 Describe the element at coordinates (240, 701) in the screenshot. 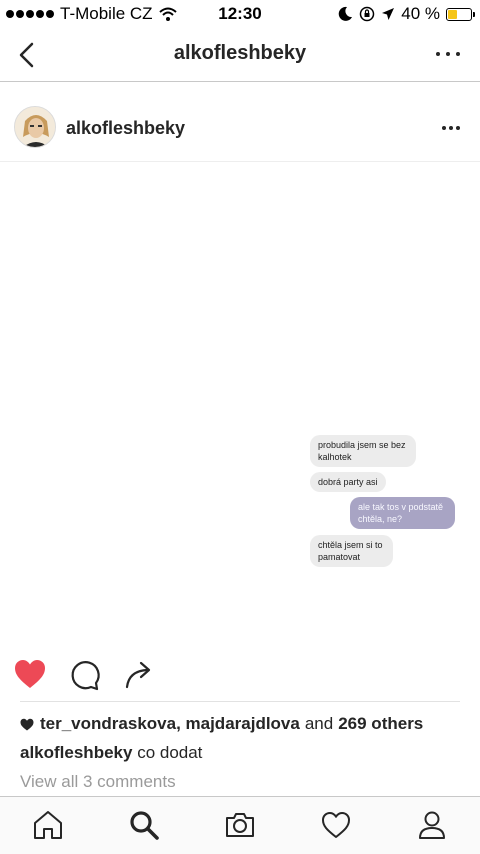

I see `divider` at that location.